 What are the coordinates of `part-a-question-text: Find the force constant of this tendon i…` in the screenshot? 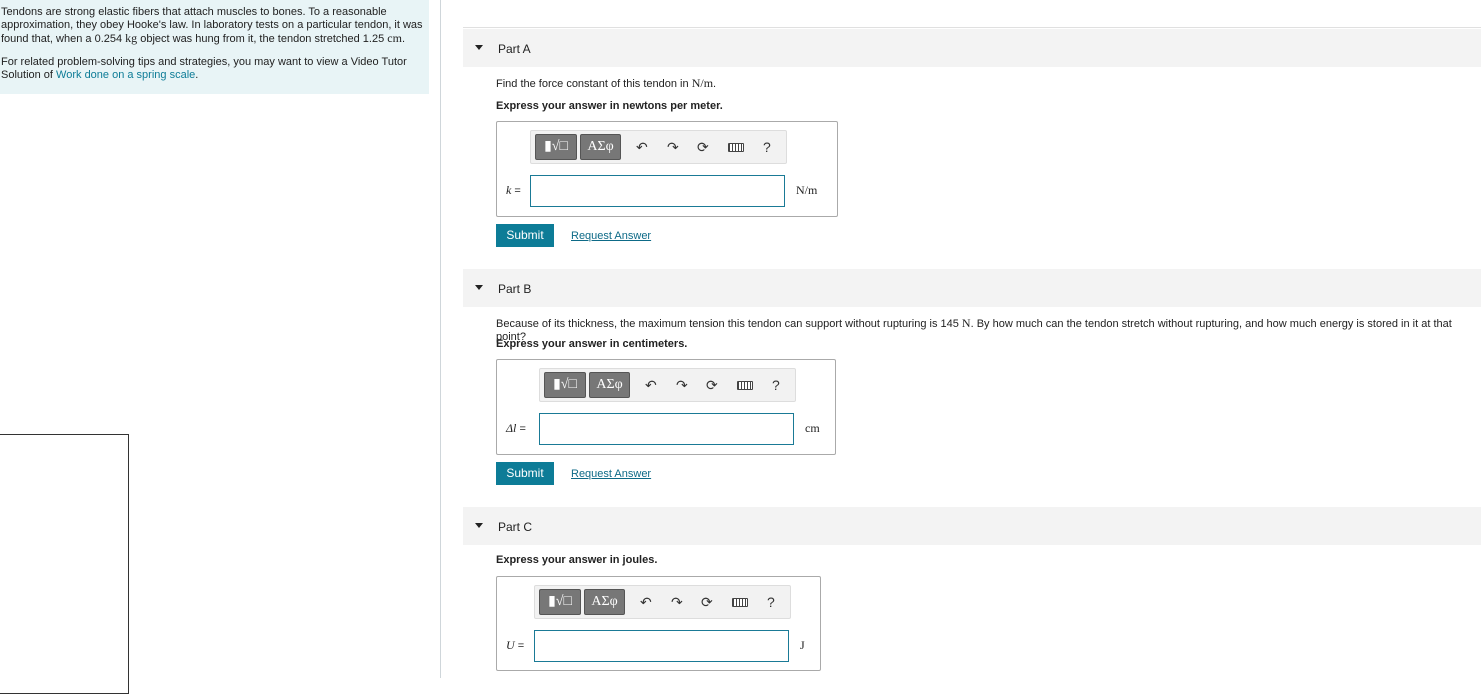 It's located at (594, 84).